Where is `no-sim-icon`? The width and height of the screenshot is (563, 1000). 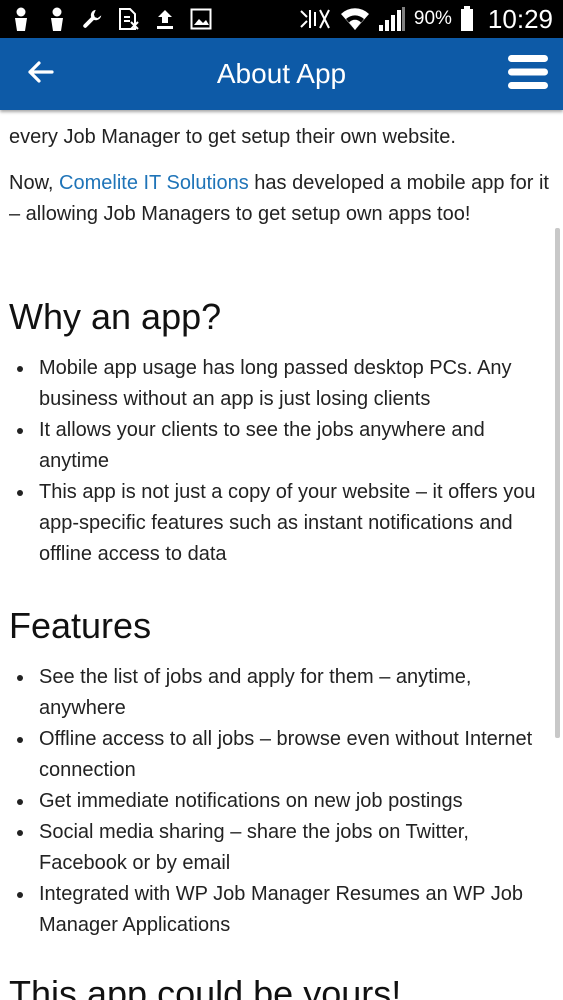 no-sim-icon is located at coordinates (129, 19).